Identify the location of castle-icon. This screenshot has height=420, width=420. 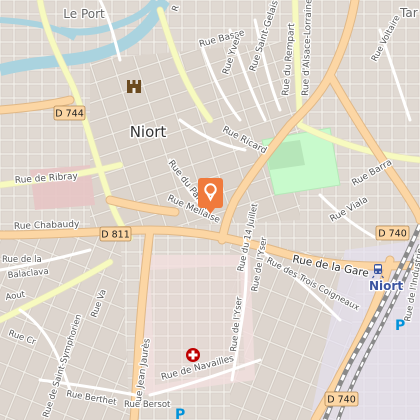
(134, 86).